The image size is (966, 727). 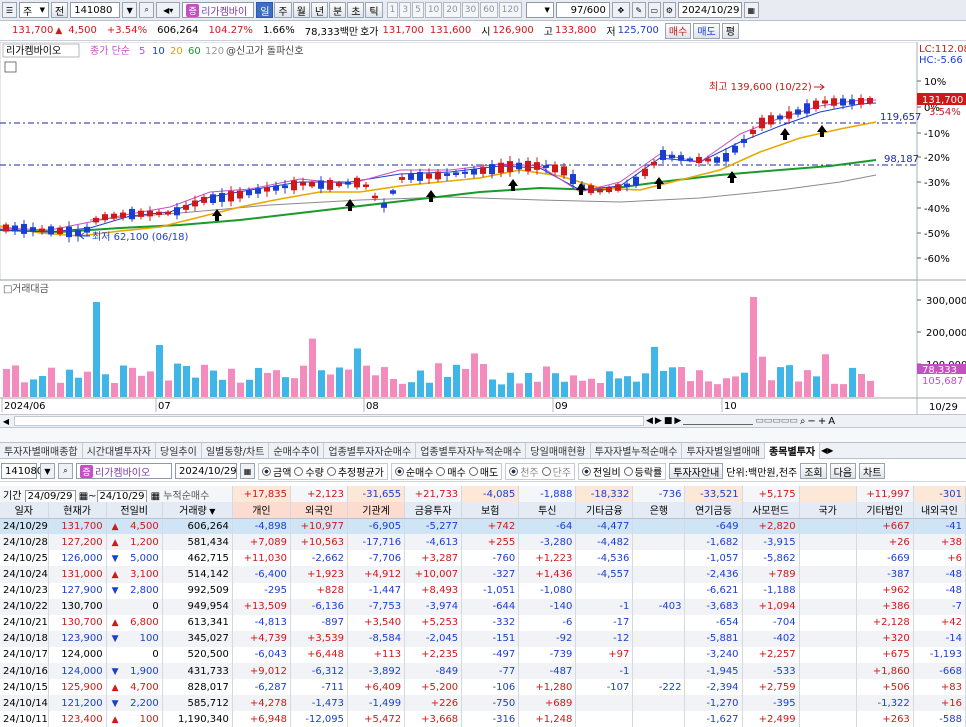 What do you see at coordinates (22, 471) in the screenshot?
I see `code-input: 141080` at bounding box center [22, 471].